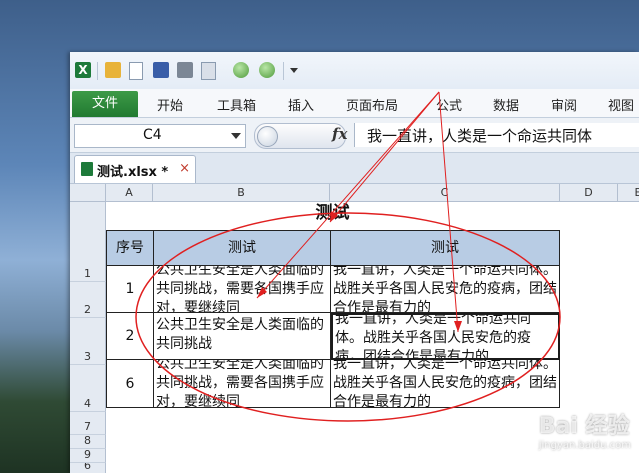  Describe the element at coordinates (236, 136) in the screenshot. I see `chevron-down-icon` at that location.